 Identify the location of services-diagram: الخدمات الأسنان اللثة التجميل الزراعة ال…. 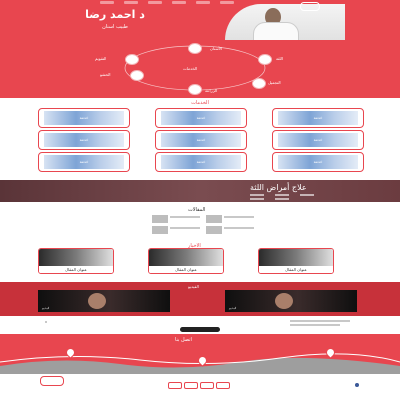
(200, 69).